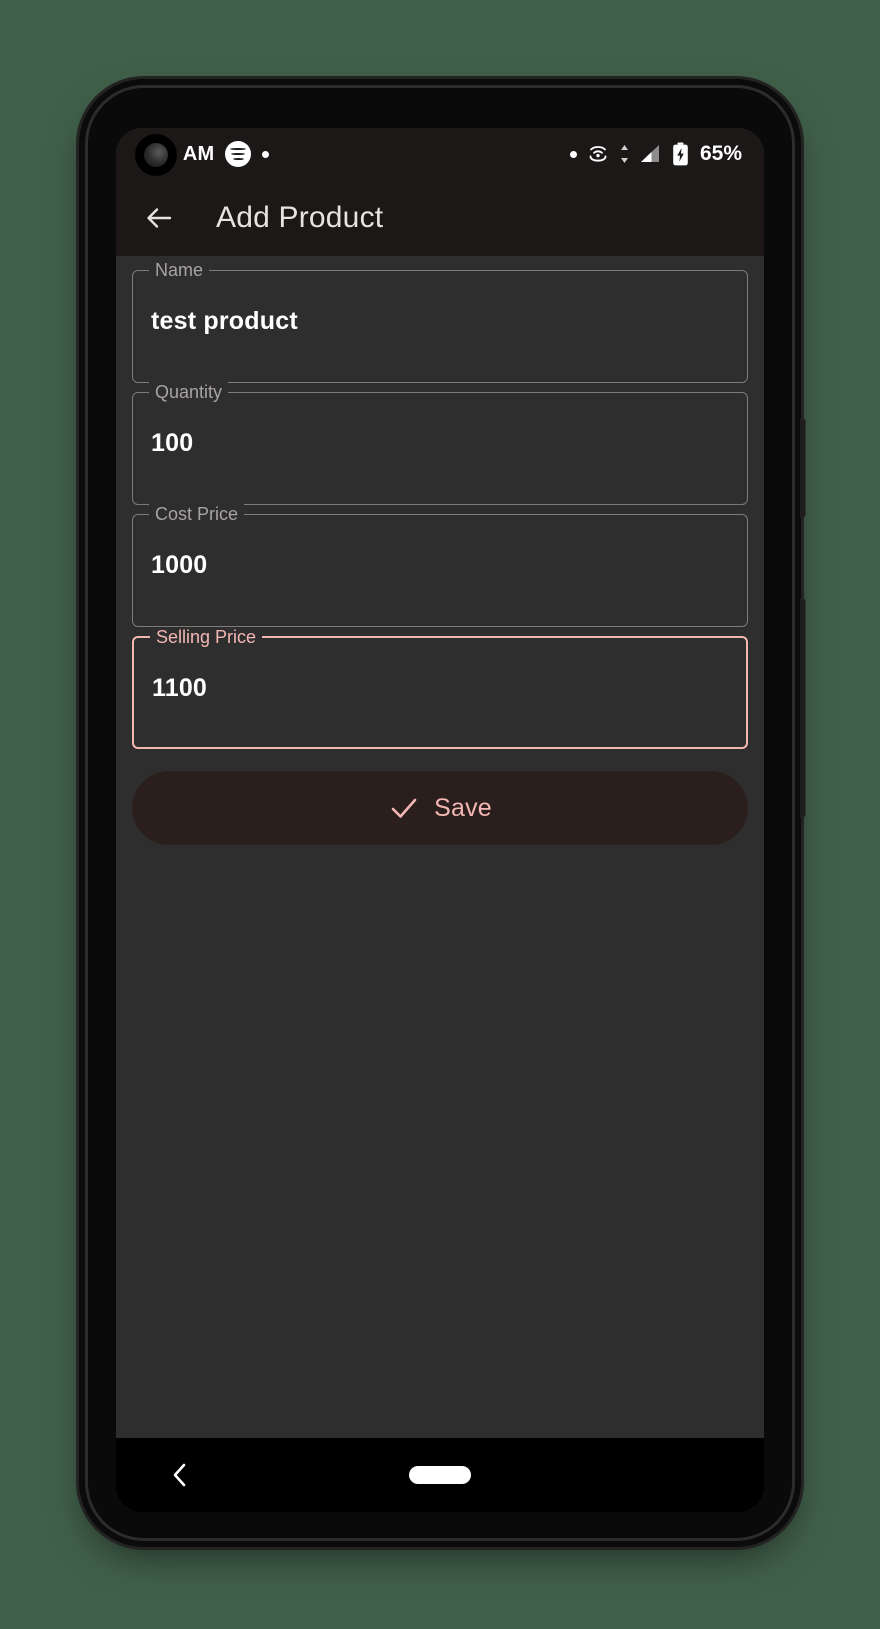 The height and width of the screenshot is (1629, 880). What do you see at coordinates (179, 270) in the screenshot?
I see `field-label-name: Name` at bounding box center [179, 270].